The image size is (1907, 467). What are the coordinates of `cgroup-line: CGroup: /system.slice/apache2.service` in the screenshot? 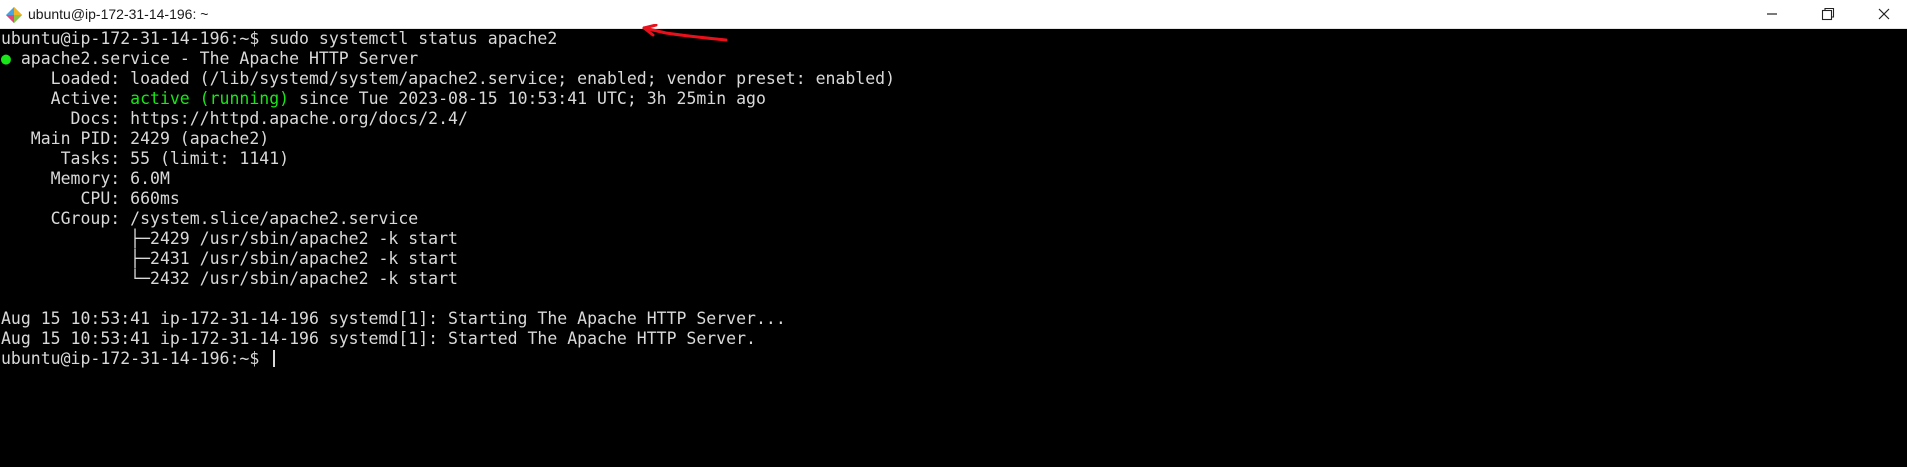 It's located at (210, 218).